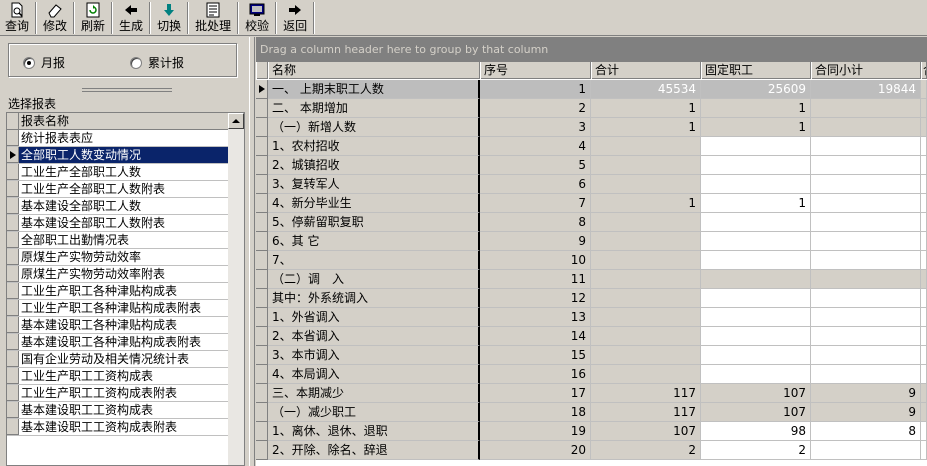 The width and height of the screenshot is (927, 466). Describe the element at coordinates (591, 393) in the screenshot. I see `table-row: 三、本期减少 17 117 107 9` at that location.